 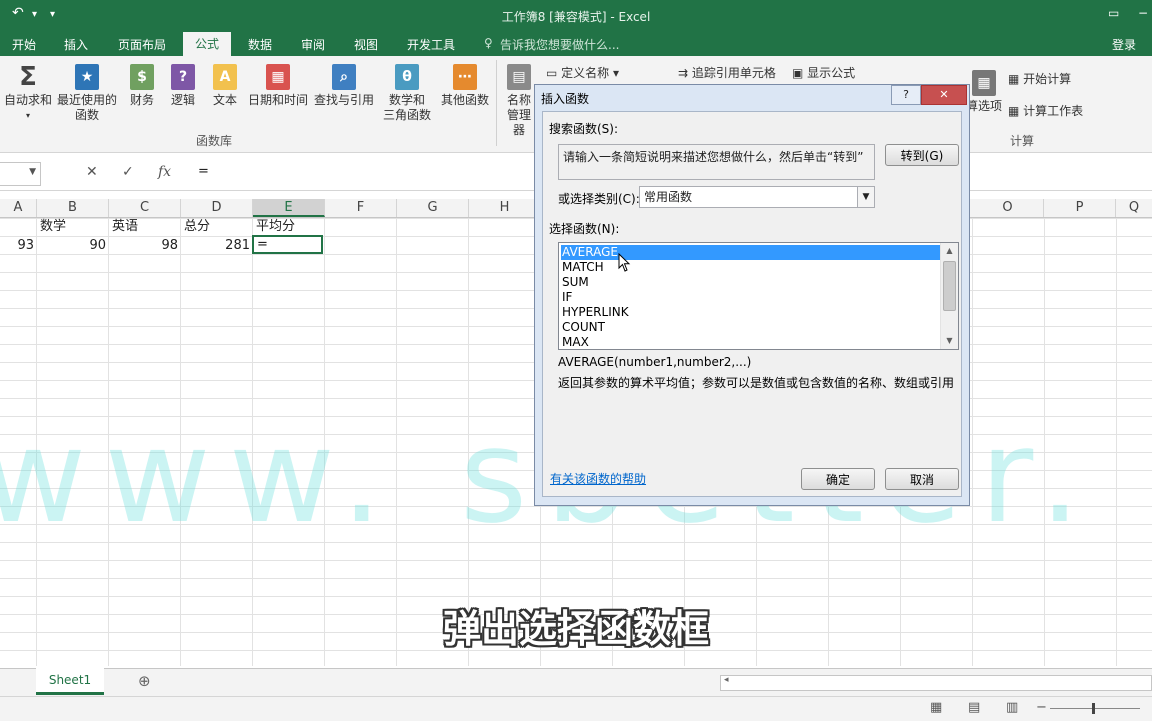 I want to click on more-functions-button: ⋯ 其他函数, so click(x=465, y=84).